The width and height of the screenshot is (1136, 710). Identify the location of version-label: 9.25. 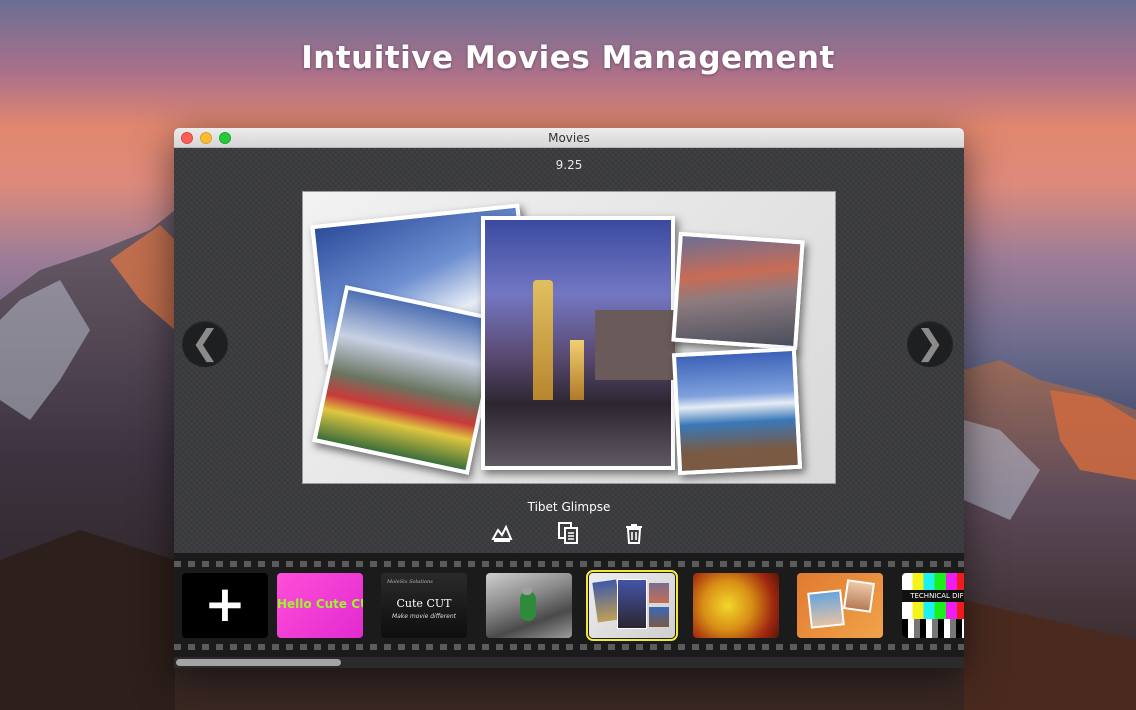
(569, 165).